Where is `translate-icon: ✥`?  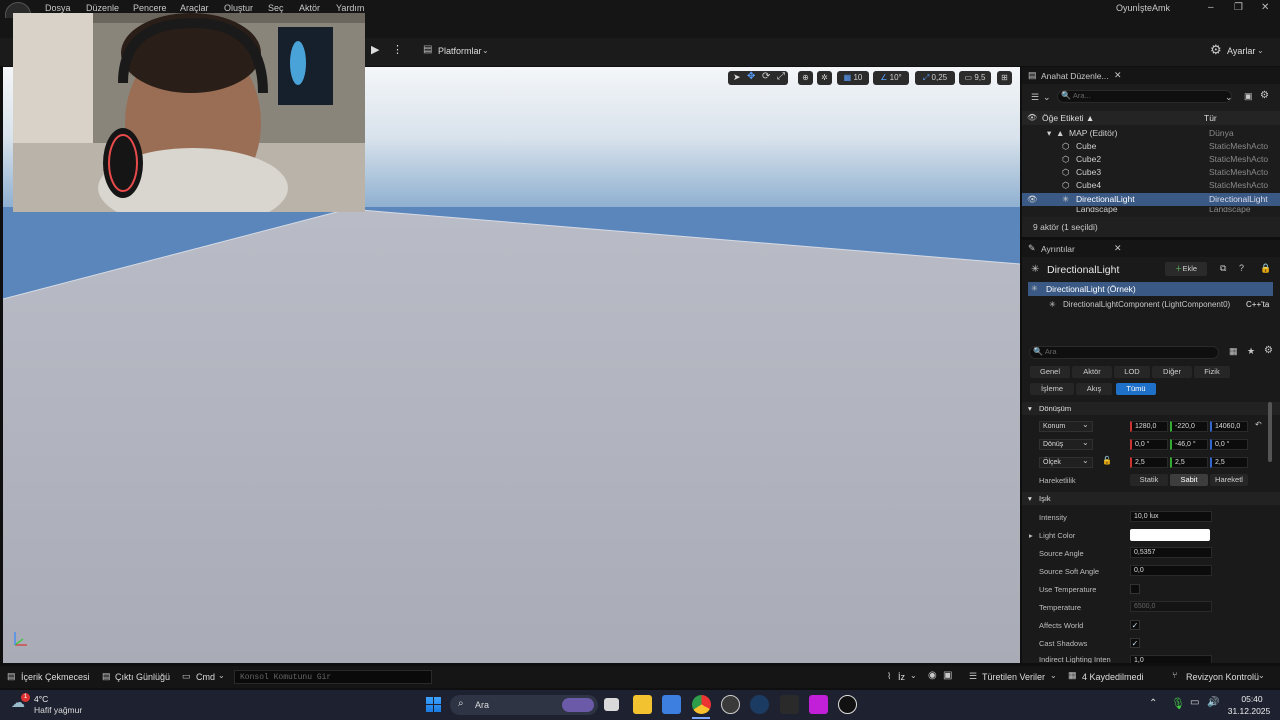
translate-icon: ✥ is located at coordinates (751, 76).